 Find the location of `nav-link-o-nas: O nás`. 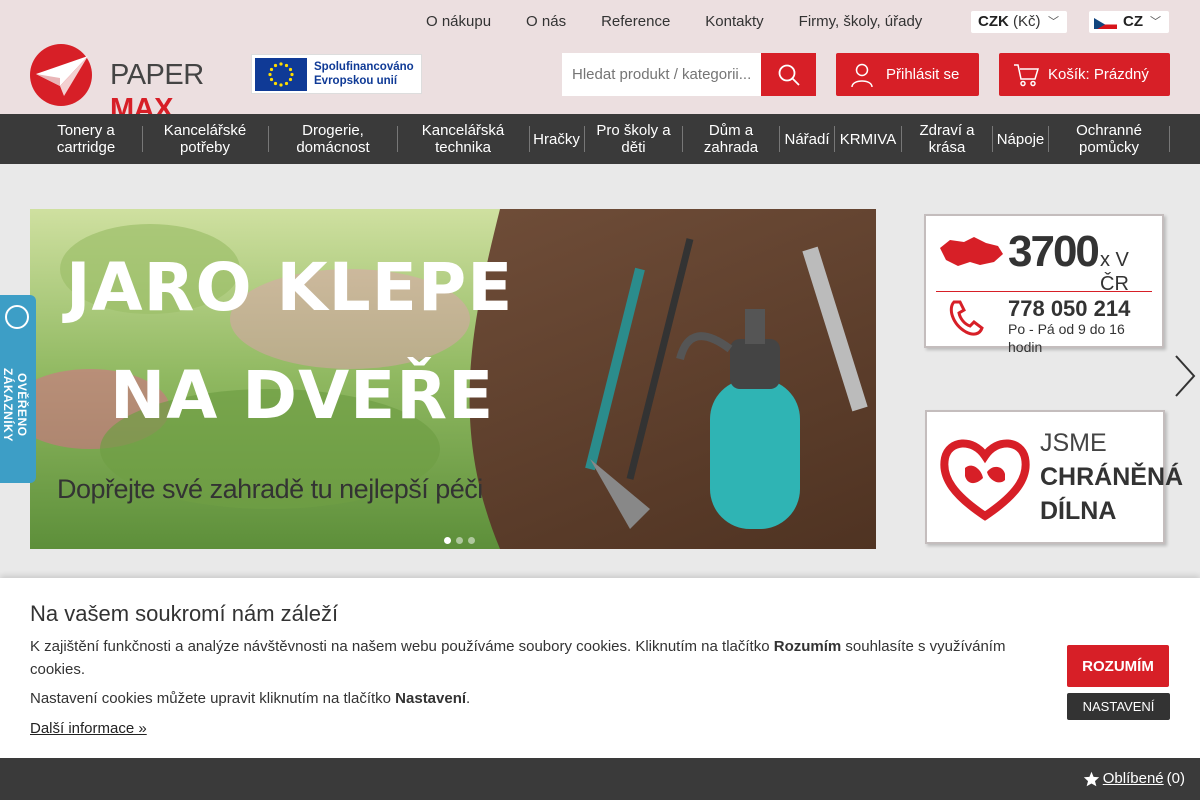

nav-link-o-nas: O nás is located at coordinates (546, 22).